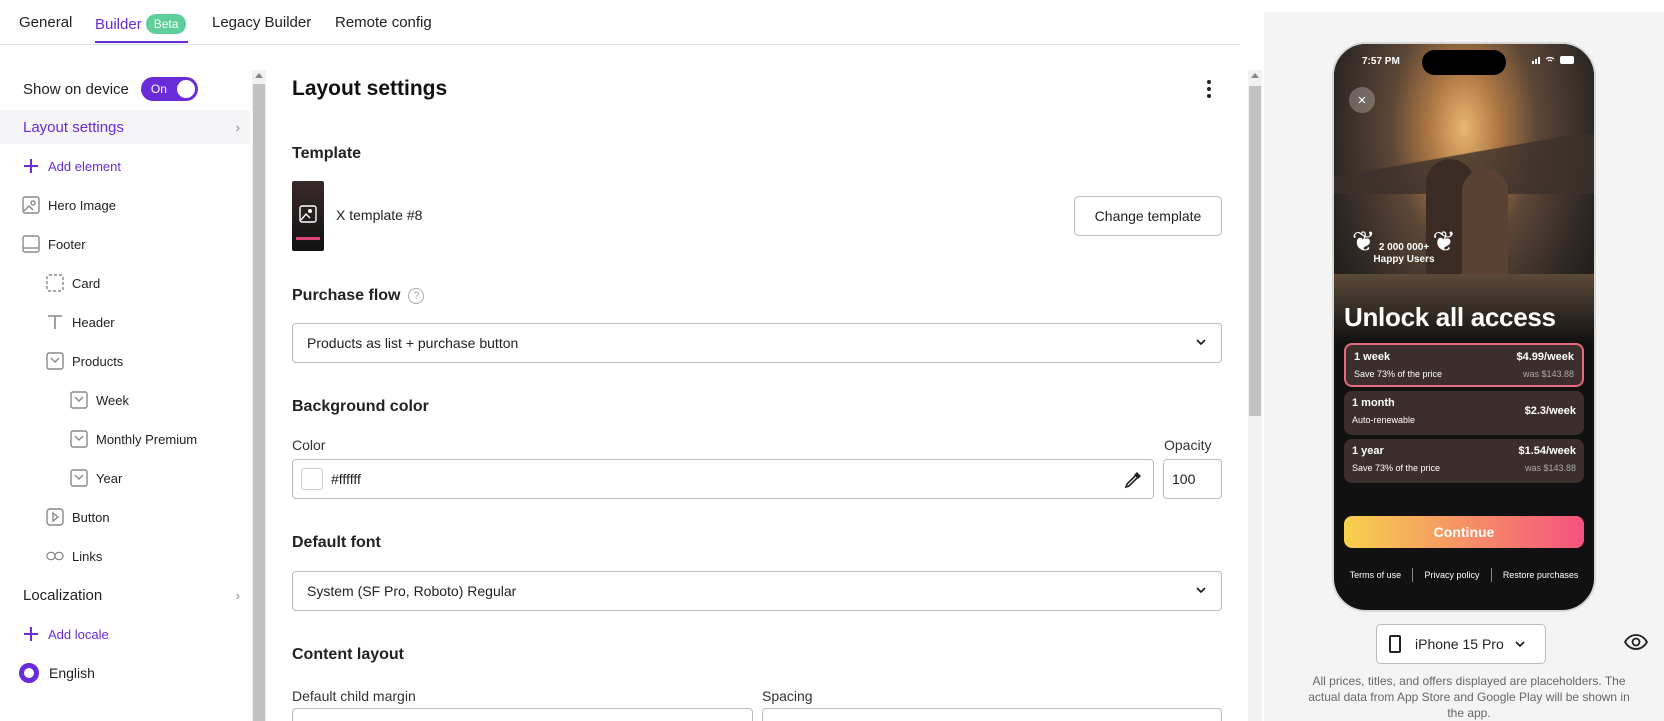 This screenshot has width=1664, height=721. I want to click on plan-title: 1 year, so click(1368, 451).